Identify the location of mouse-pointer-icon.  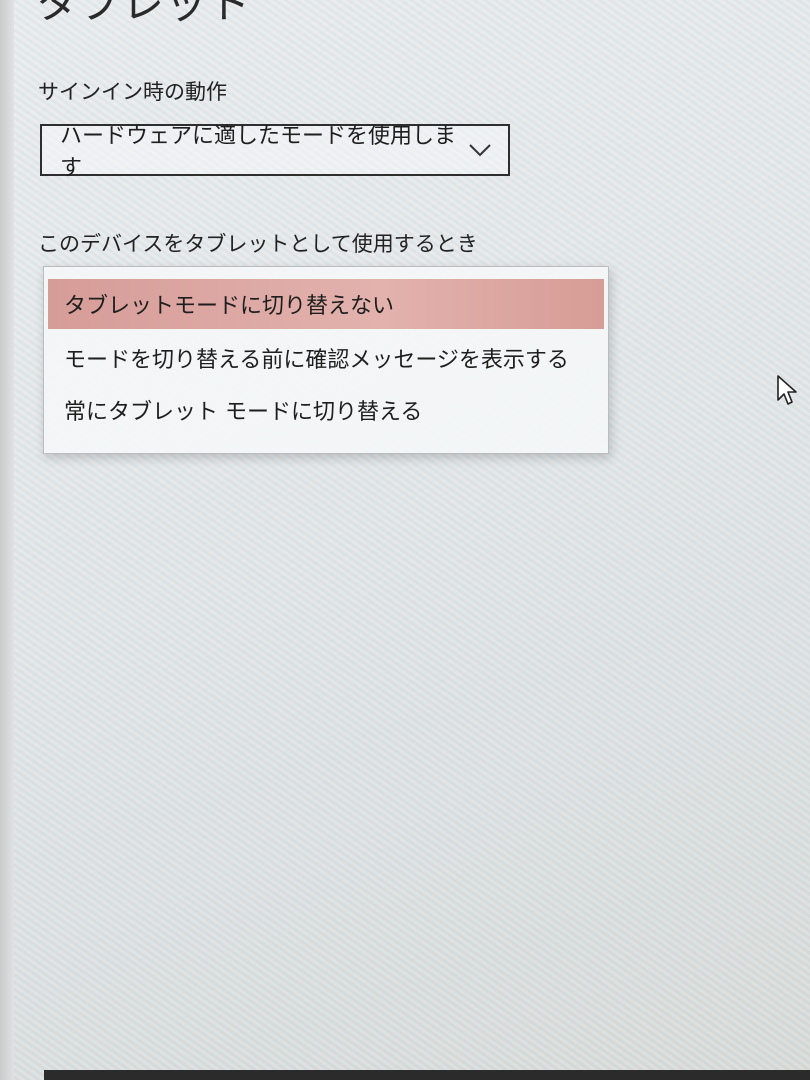
(787, 390).